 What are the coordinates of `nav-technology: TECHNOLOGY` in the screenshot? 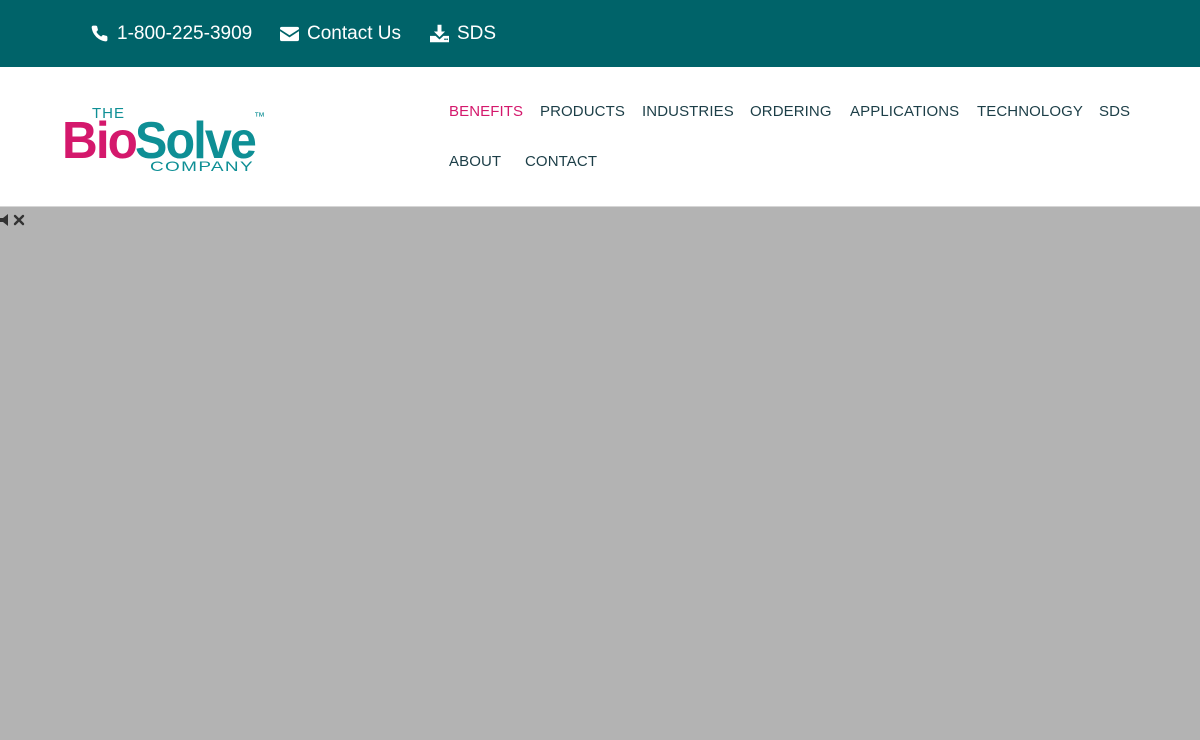 It's located at (1030, 112).